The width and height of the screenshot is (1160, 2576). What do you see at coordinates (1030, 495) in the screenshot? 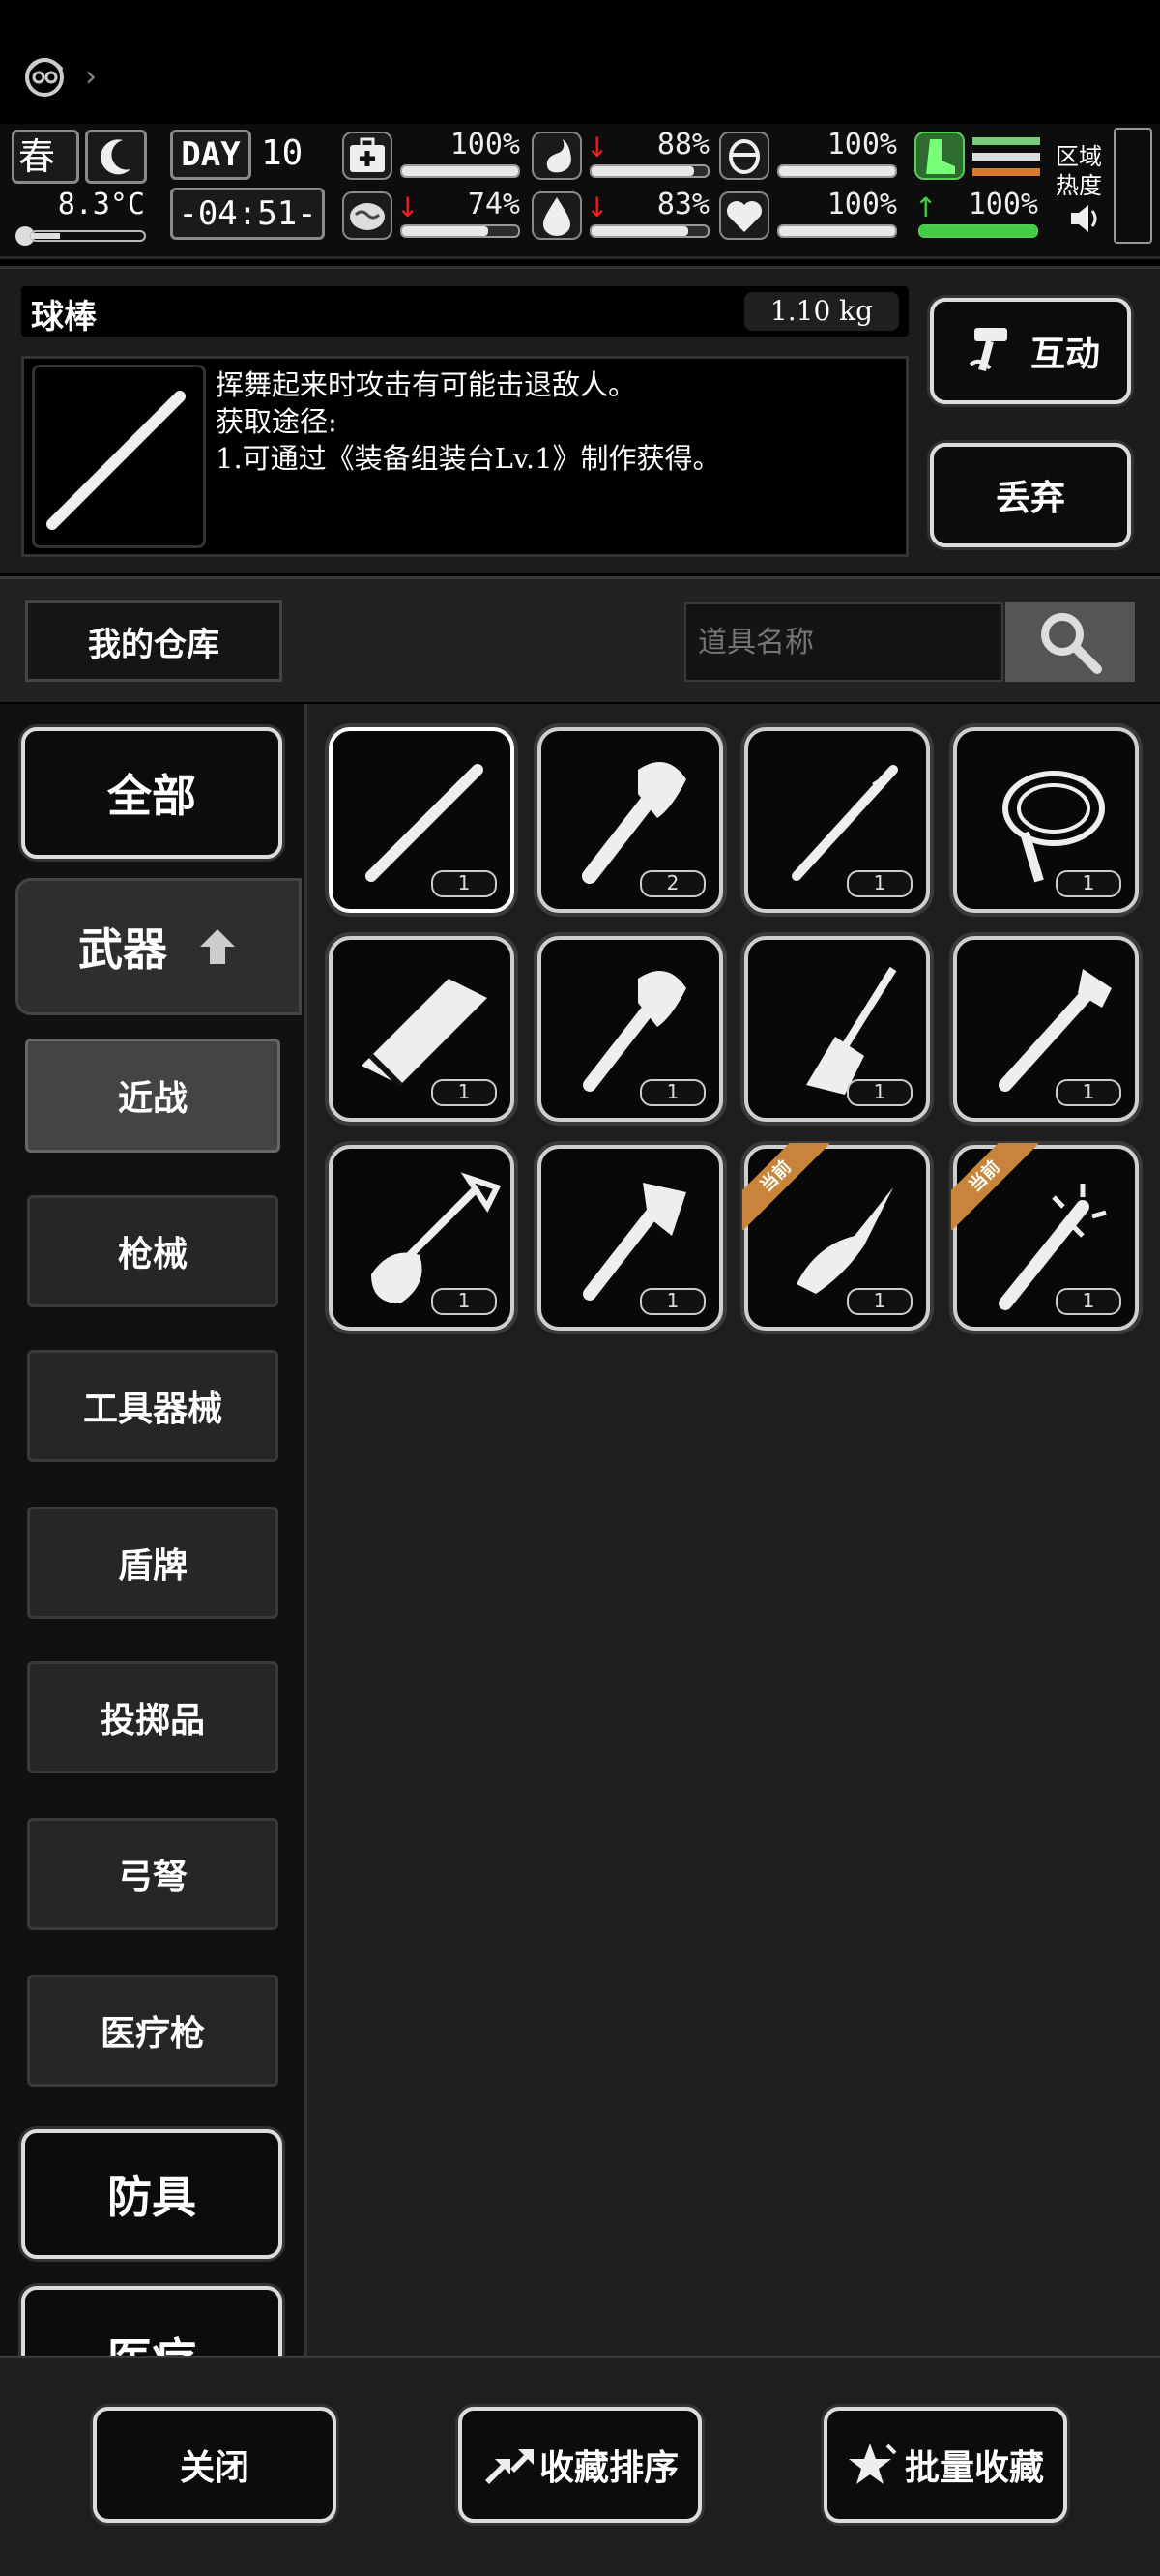
I see `discard-button: 丢弃` at bounding box center [1030, 495].